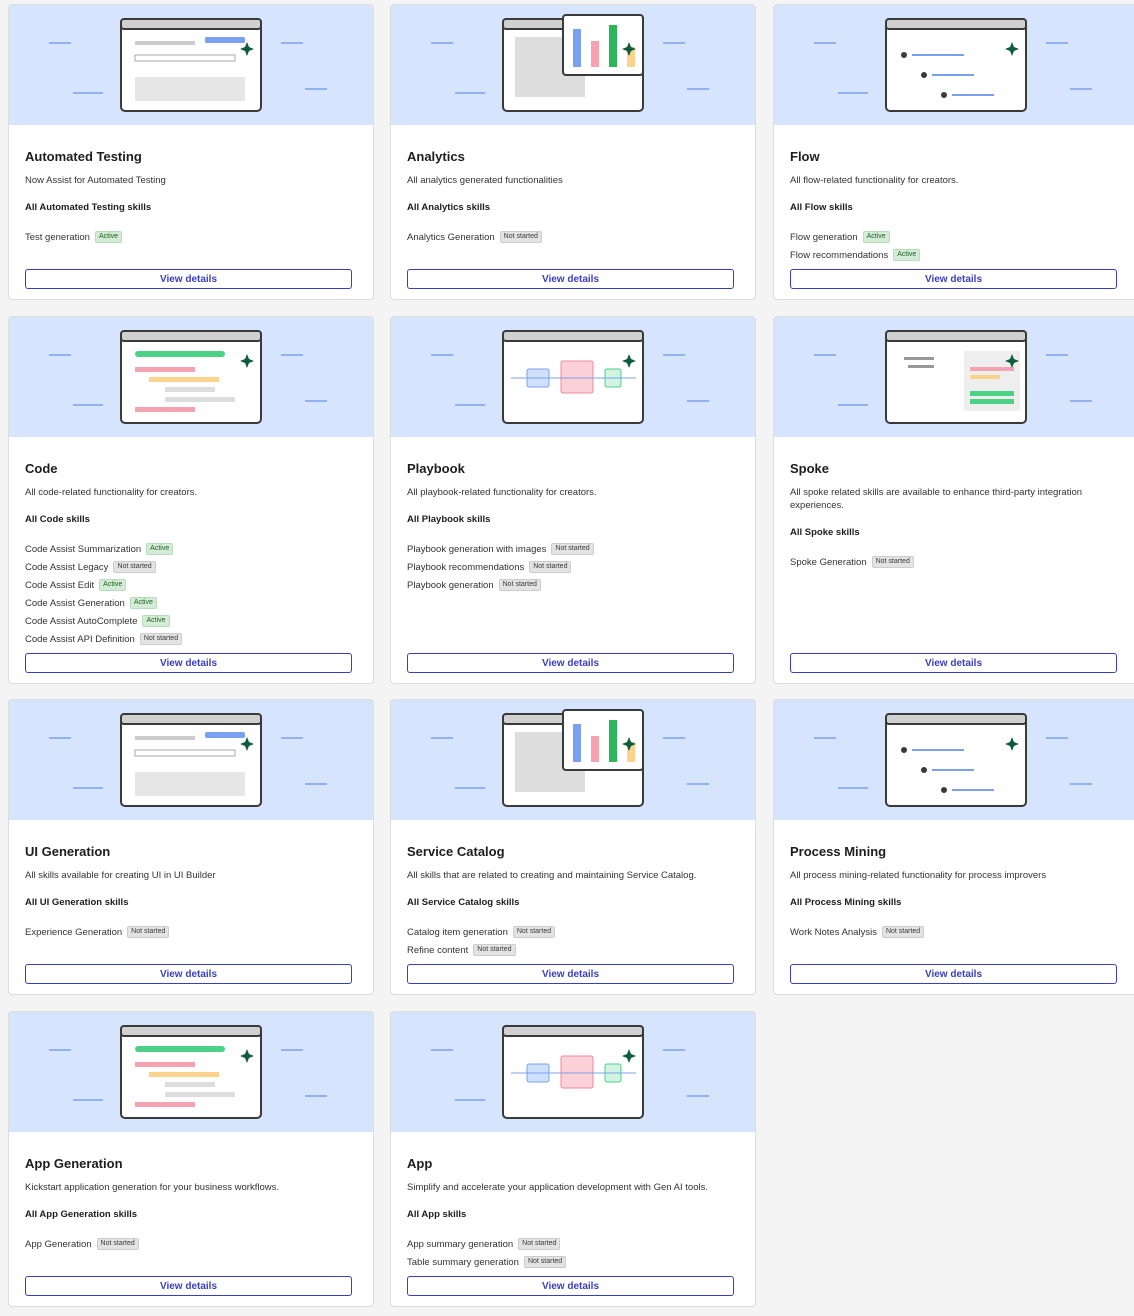 This screenshot has width=1134, height=1316. Describe the element at coordinates (57, 519) in the screenshot. I see `all-skills-link: All Code skills` at that location.